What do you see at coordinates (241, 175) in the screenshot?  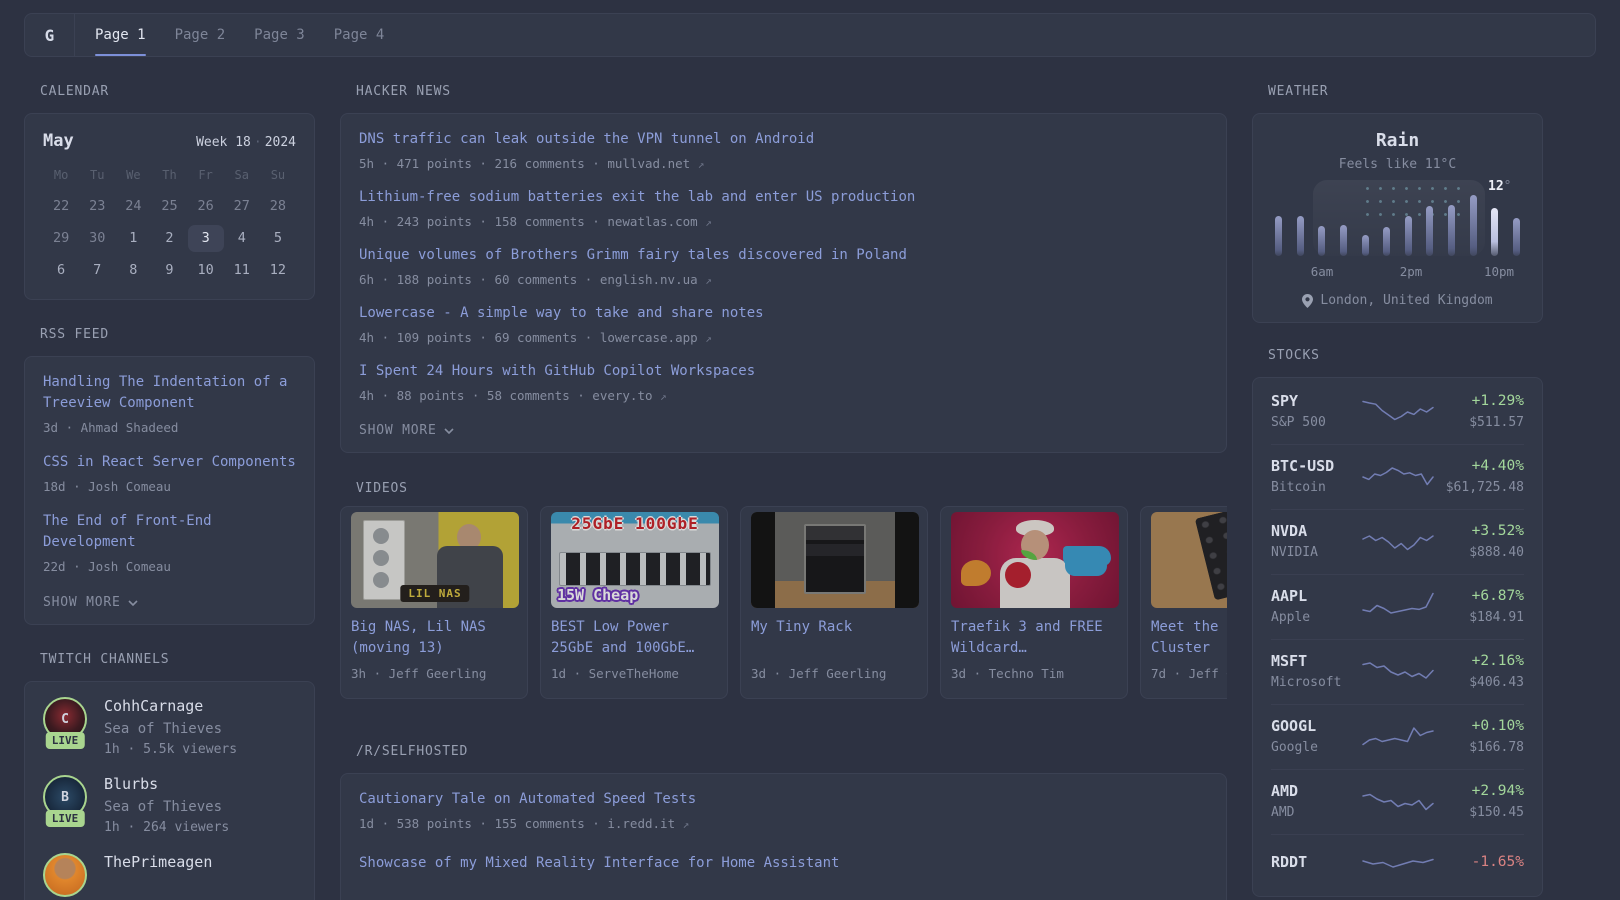 I see `day-name: Sa` at bounding box center [241, 175].